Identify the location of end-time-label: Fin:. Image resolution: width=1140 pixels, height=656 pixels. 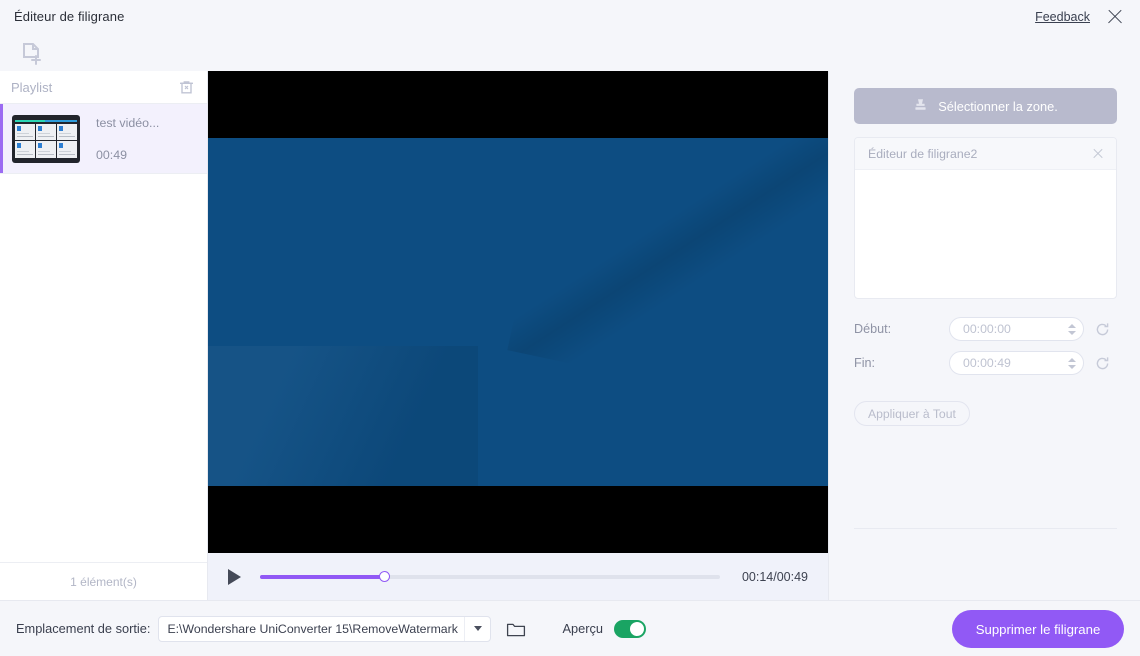
(864, 363).